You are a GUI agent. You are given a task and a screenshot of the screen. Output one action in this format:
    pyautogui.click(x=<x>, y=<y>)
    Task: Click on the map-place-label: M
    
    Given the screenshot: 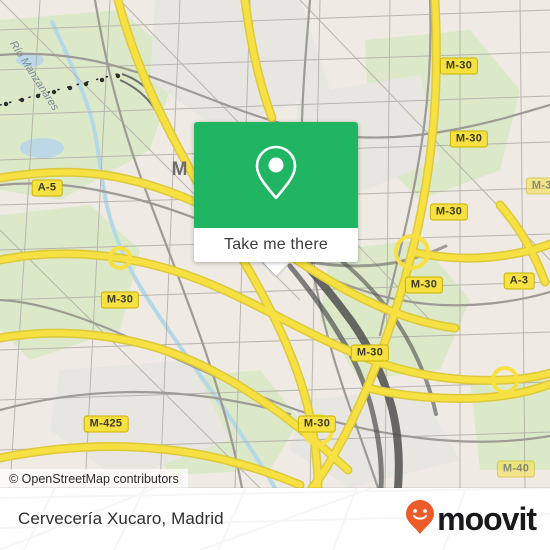 What is the action you would take?
    pyautogui.click(x=180, y=169)
    